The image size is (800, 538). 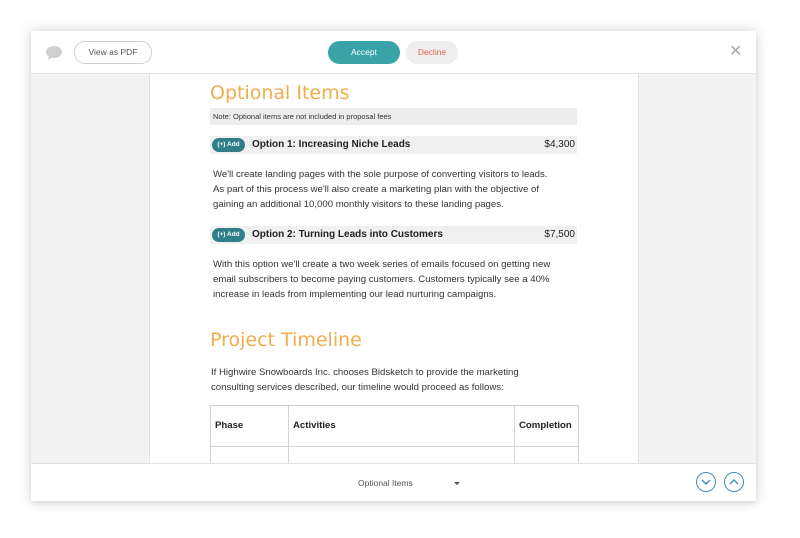 I want to click on top-toolbar: View as PDF Accept Decline ✕, so click(x=393, y=52).